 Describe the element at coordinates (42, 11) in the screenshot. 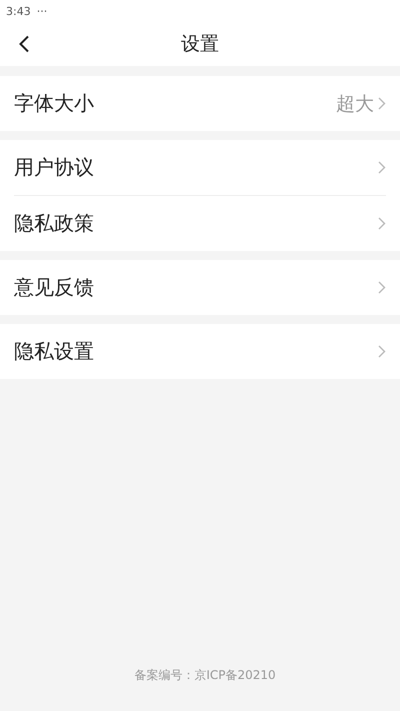

I see `status-more: ···` at that location.